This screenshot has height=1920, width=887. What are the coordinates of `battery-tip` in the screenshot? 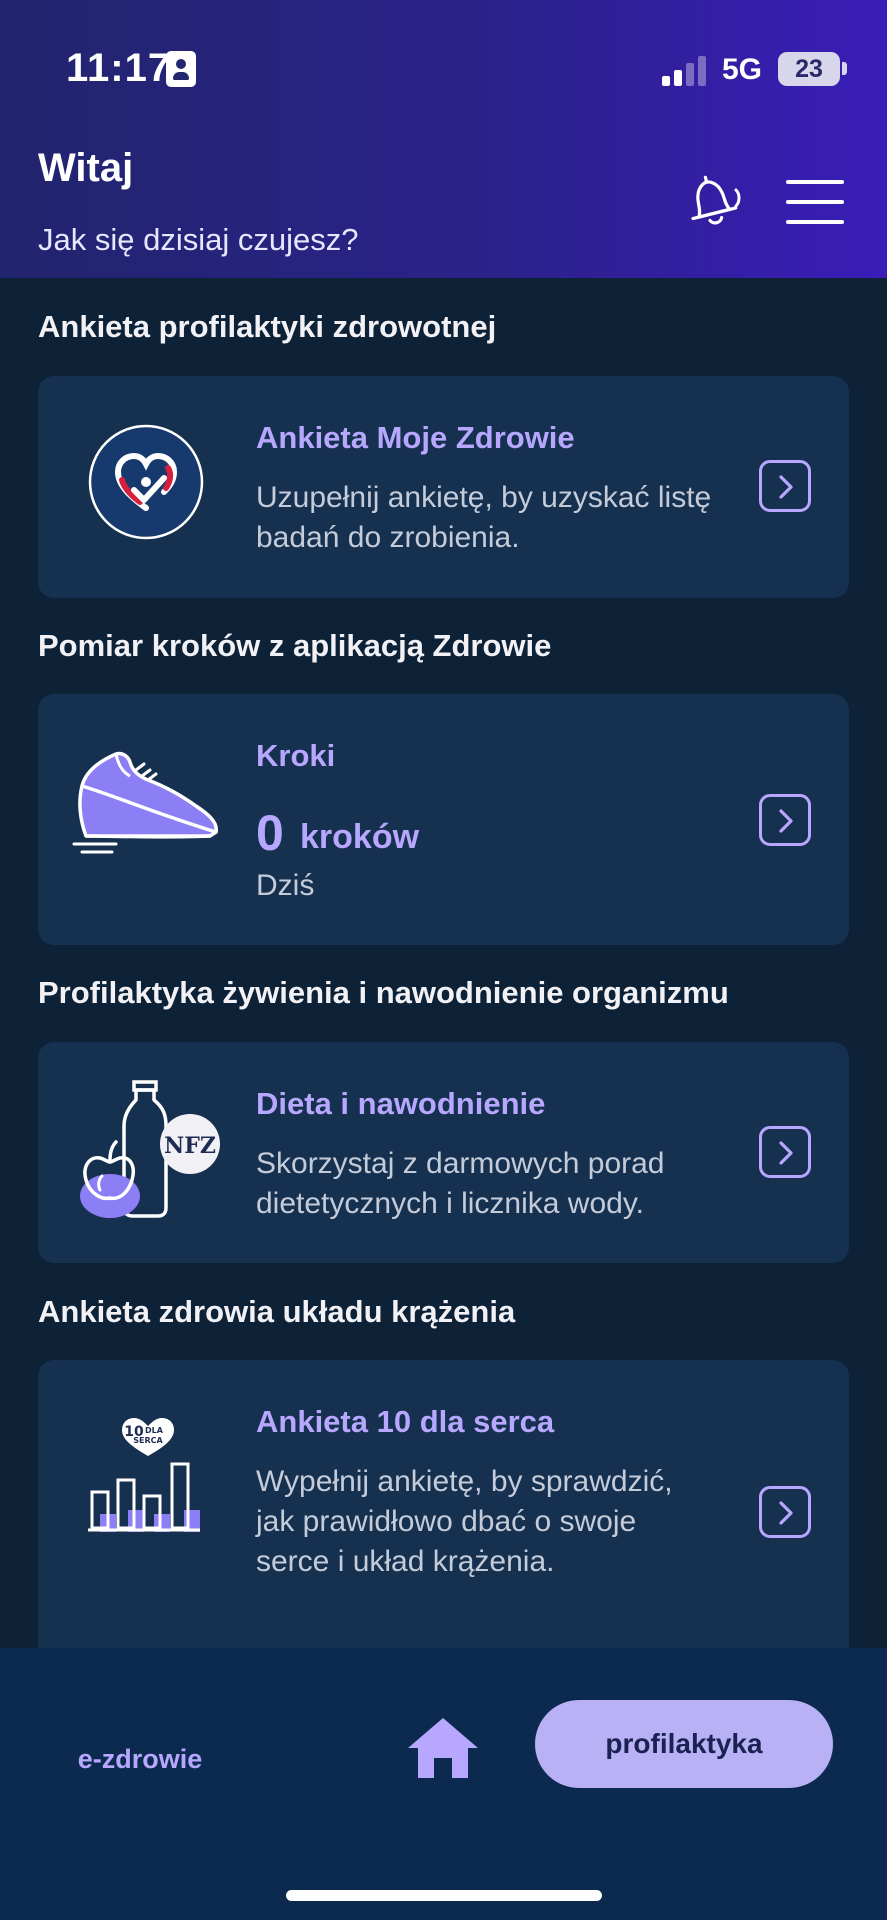 It's located at (844, 68).